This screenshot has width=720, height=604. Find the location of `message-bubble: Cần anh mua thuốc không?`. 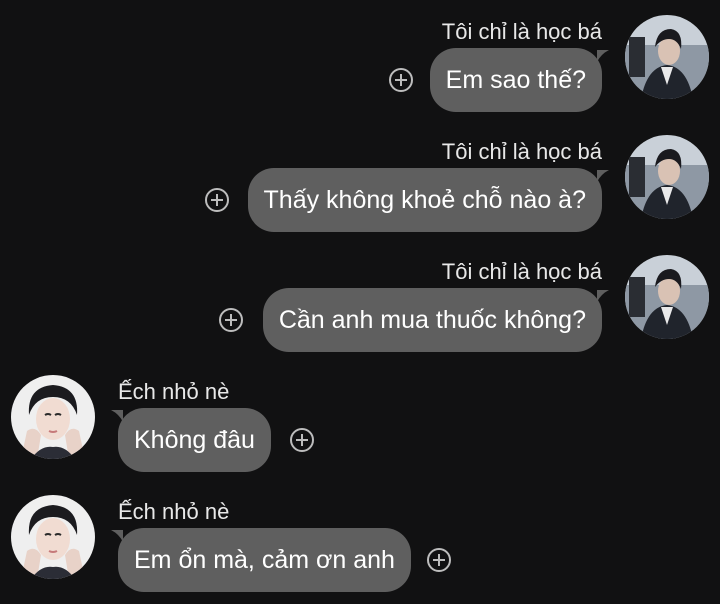

message-bubble: Cần anh mua thuốc không? is located at coordinates (432, 320).